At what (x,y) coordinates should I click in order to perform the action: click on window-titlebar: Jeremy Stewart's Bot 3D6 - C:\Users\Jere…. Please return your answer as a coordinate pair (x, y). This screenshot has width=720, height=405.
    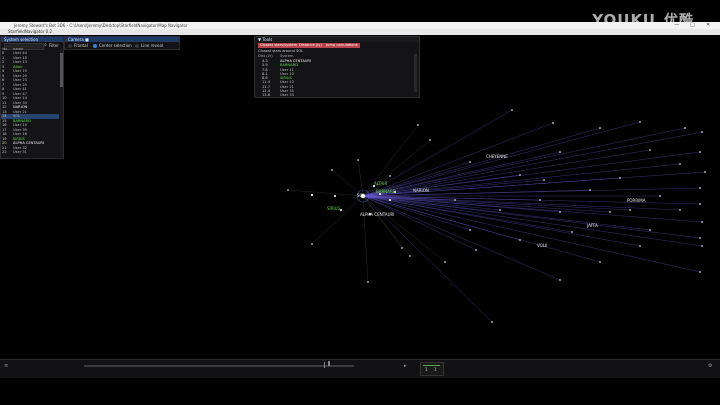
    Looking at the image, I should click on (360, 25).